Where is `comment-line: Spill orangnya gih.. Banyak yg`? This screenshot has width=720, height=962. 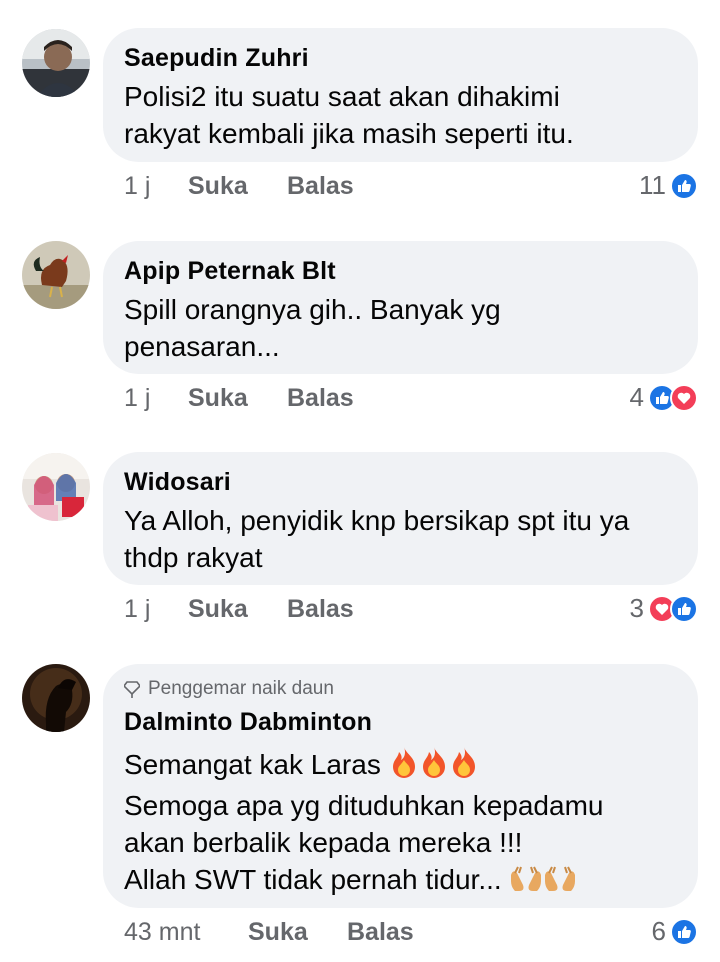 comment-line: Spill orangnya gih.. Banyak yg is located at coordinates (312, 309).